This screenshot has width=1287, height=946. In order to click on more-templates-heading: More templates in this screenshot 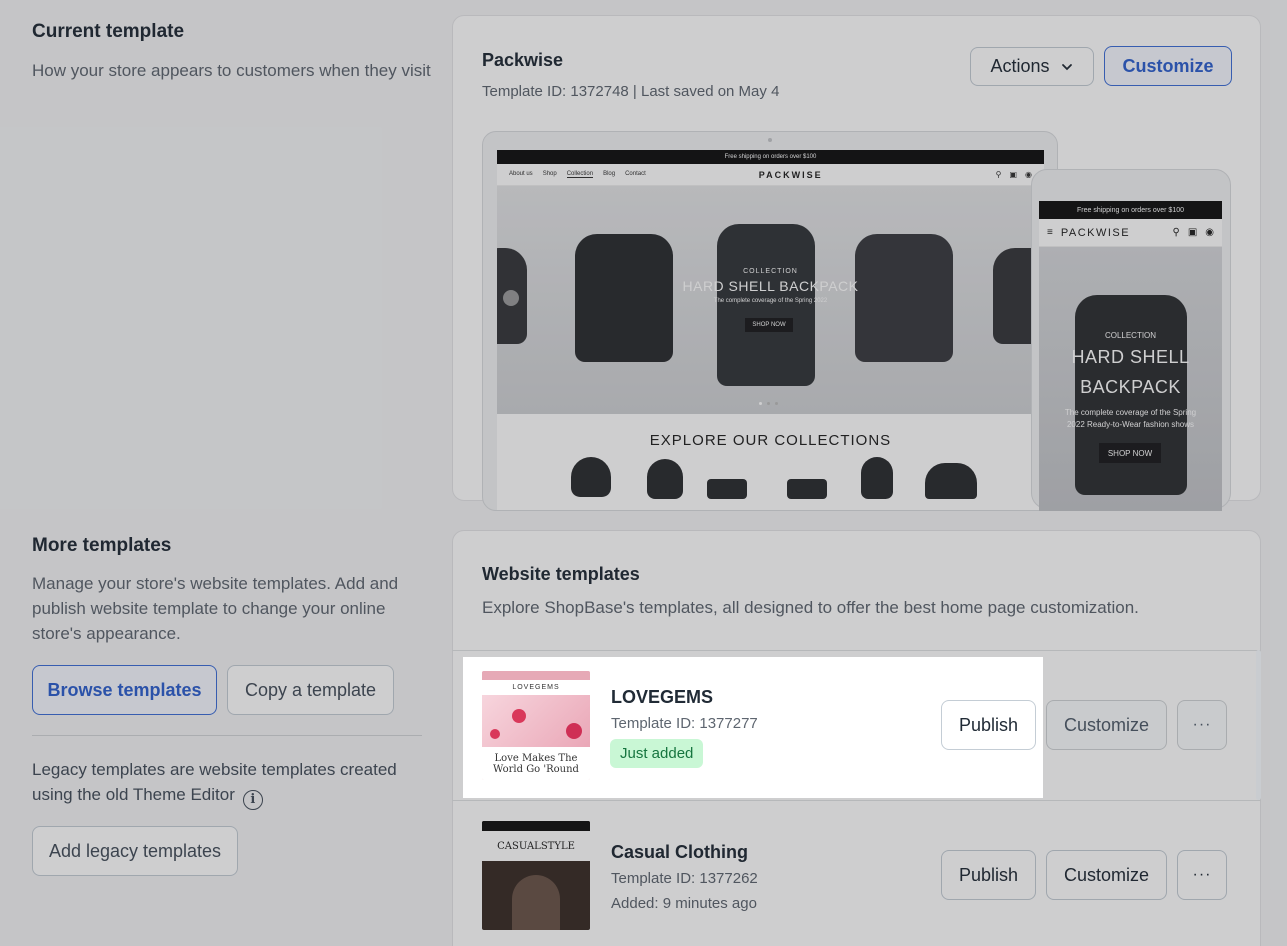, I will do `click(102, 545)`.